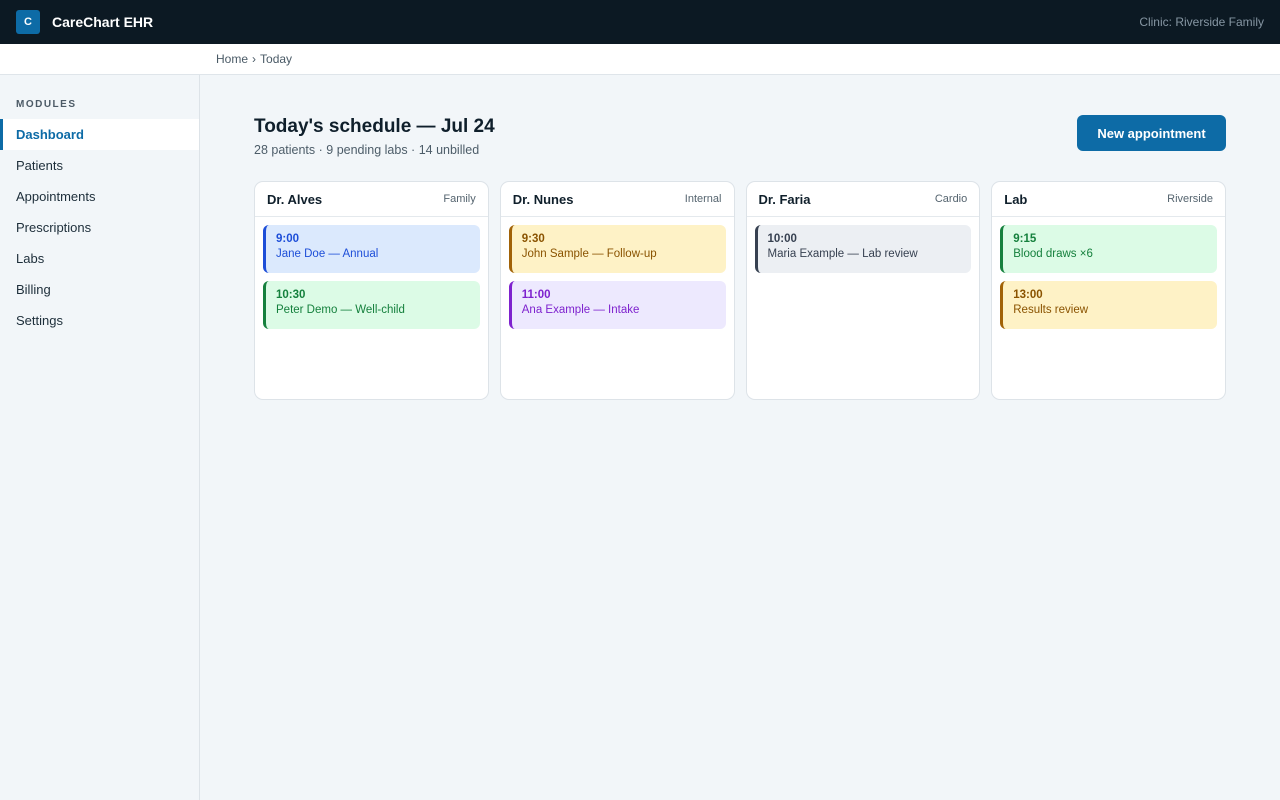 The image size is (1280, 800). I want to click on sidebar-item-dashboard: Dashboard, so click(99, 134).